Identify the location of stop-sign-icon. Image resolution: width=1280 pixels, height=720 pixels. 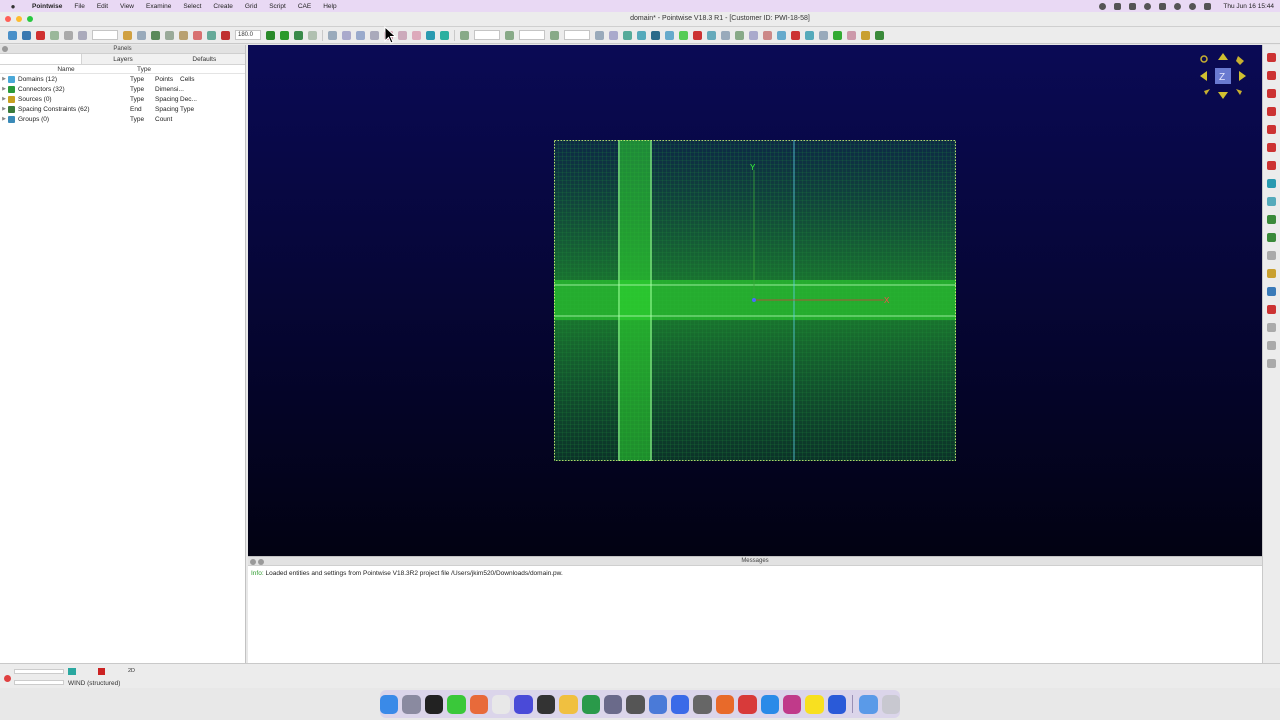
(697, 35).